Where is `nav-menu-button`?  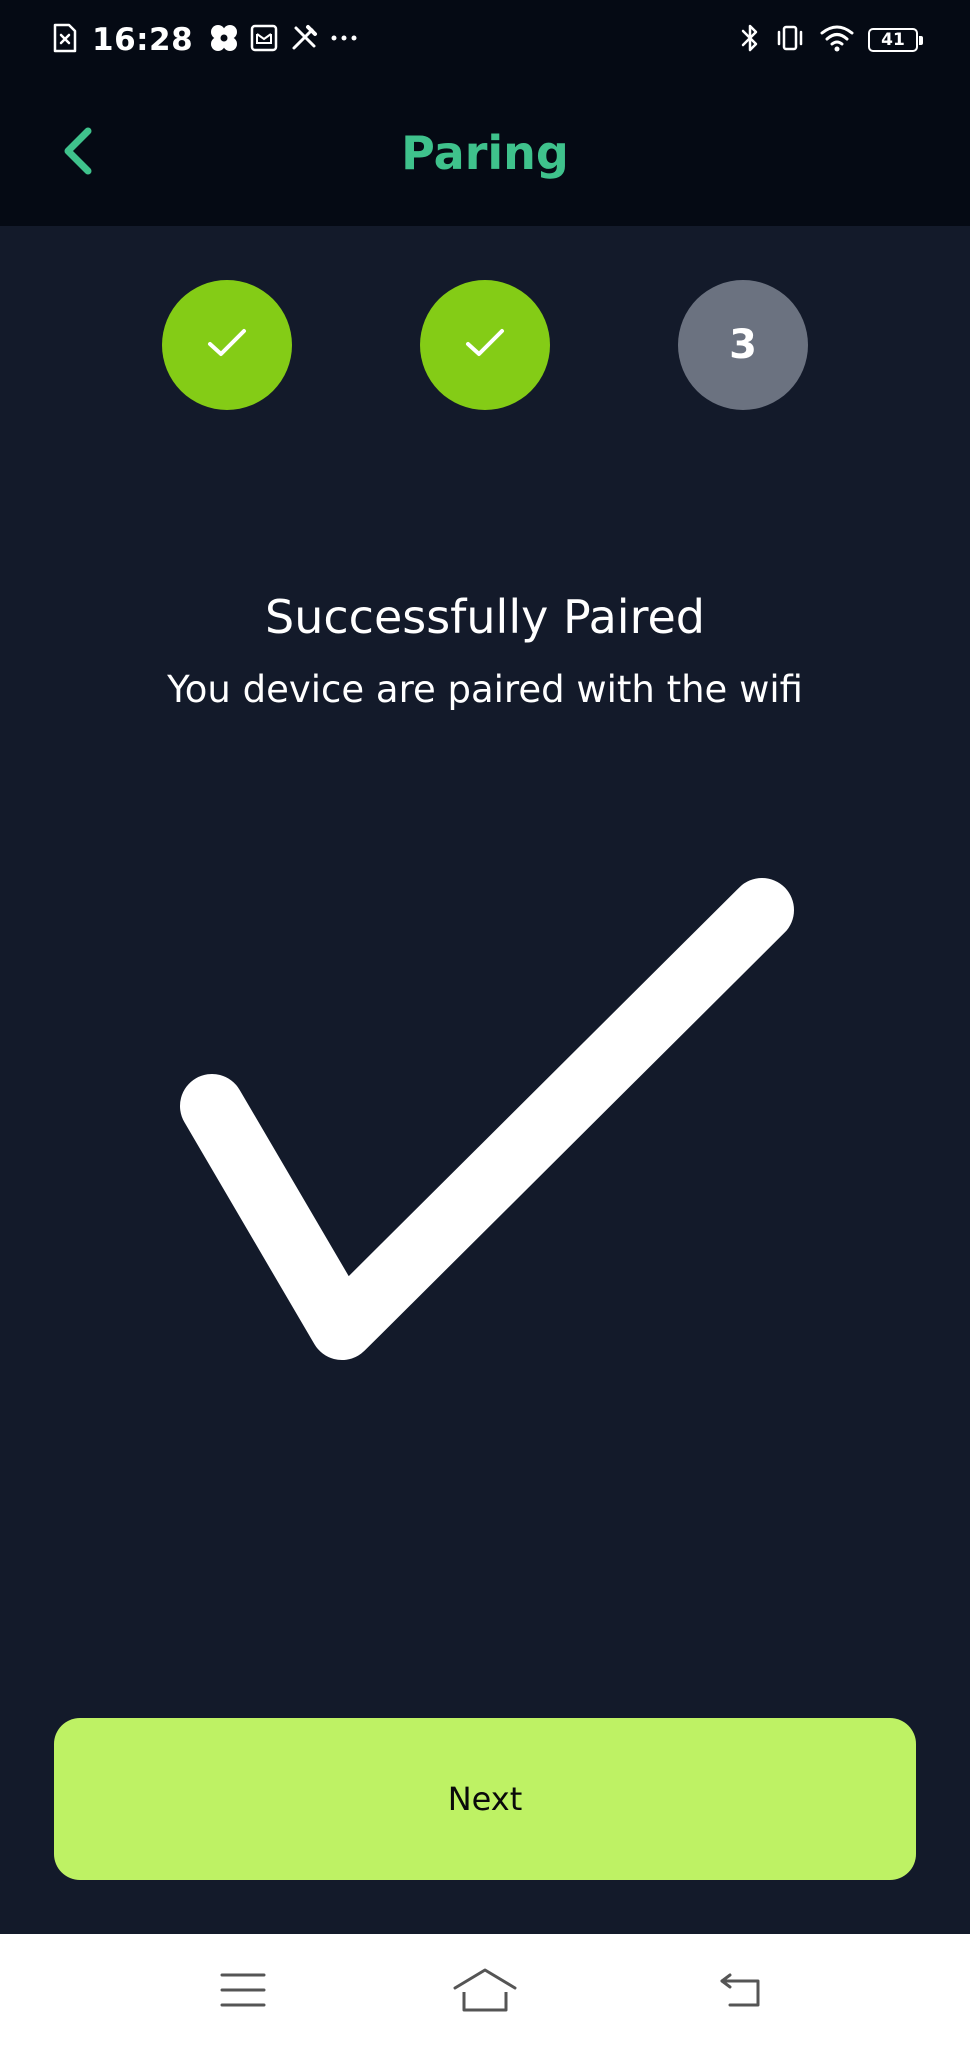
nav-menu-button is located at coordinates (243, 1992).